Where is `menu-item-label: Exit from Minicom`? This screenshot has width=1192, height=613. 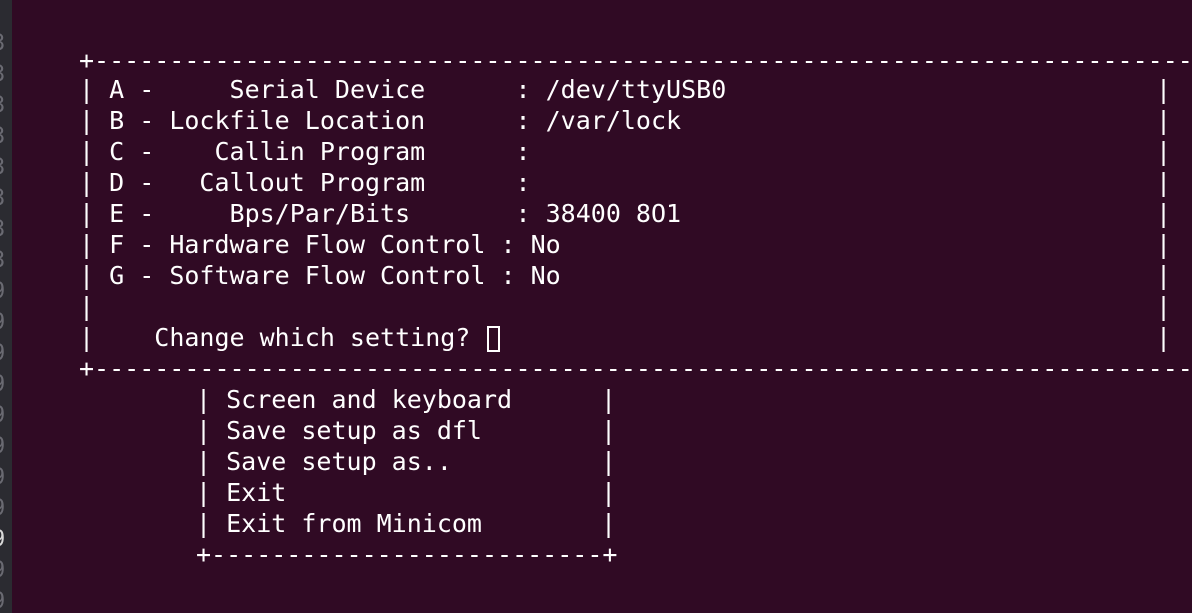 menu-item-label: Exit from Minicom is located at coordinates (354, 523).